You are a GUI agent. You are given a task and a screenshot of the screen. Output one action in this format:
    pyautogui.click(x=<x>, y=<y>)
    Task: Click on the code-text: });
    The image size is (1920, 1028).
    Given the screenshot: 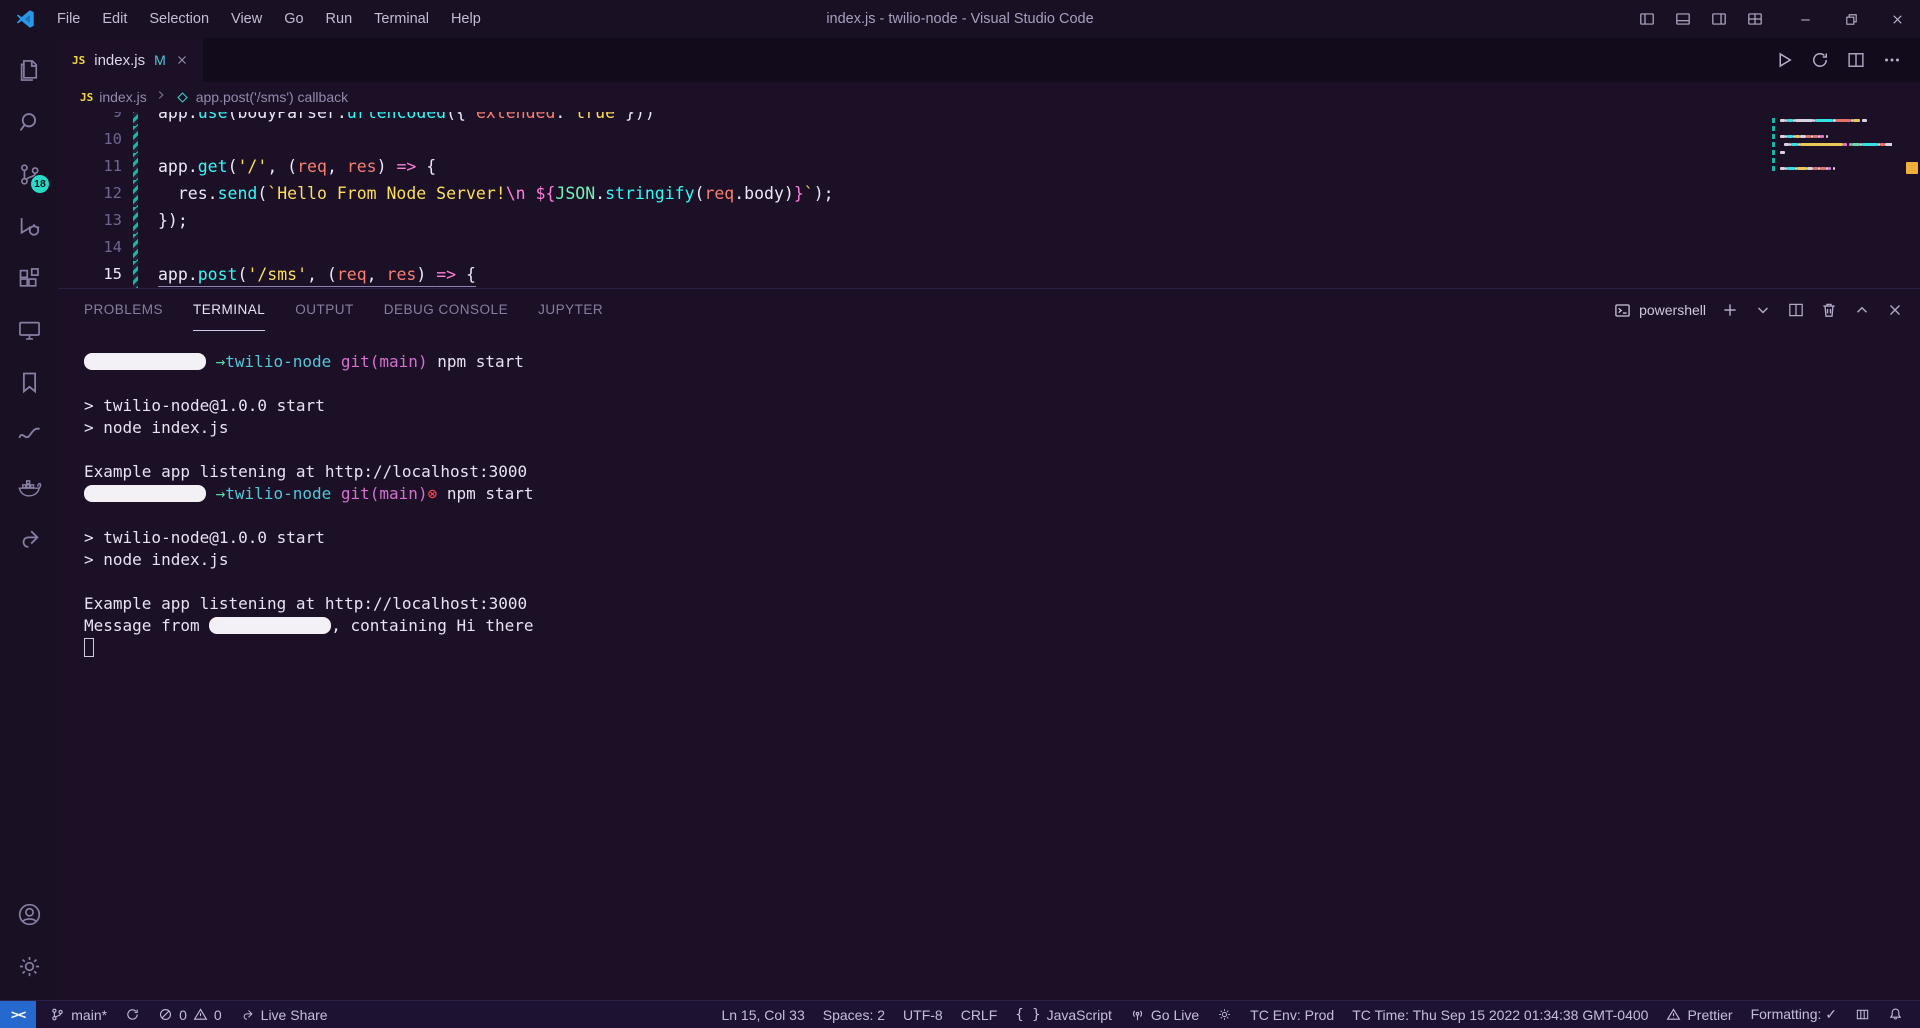 What is the action you would take?
    pyautogui.click(x=173, y=220)
    